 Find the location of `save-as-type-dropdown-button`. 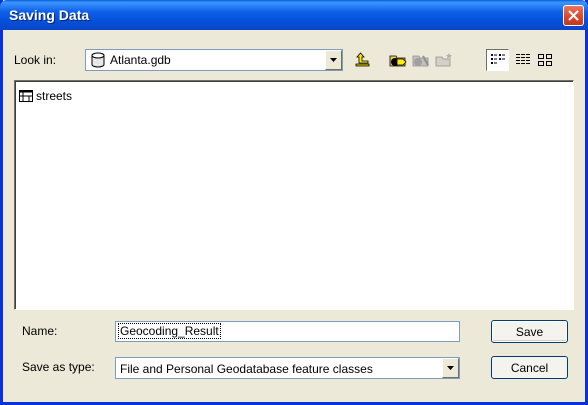

save-as-type-dropdown-button is located at coordinates (450, 368).